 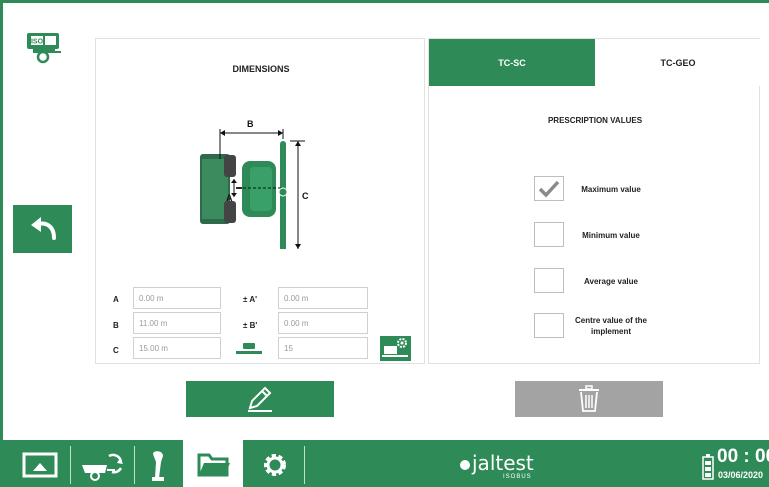 I want to click on implement-config-button, so click(x=395, y=348).